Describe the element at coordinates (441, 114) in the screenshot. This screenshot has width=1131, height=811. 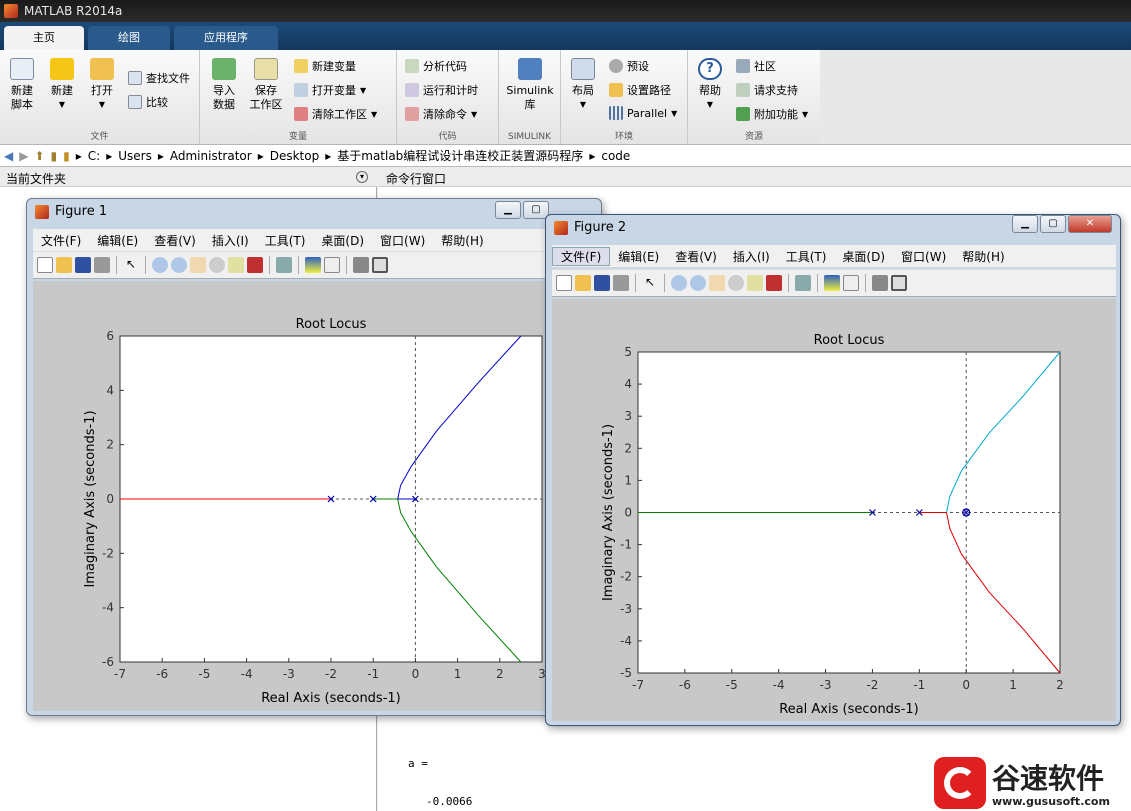
I see `clear-commands-button: 清除命令 ▼` at that location.